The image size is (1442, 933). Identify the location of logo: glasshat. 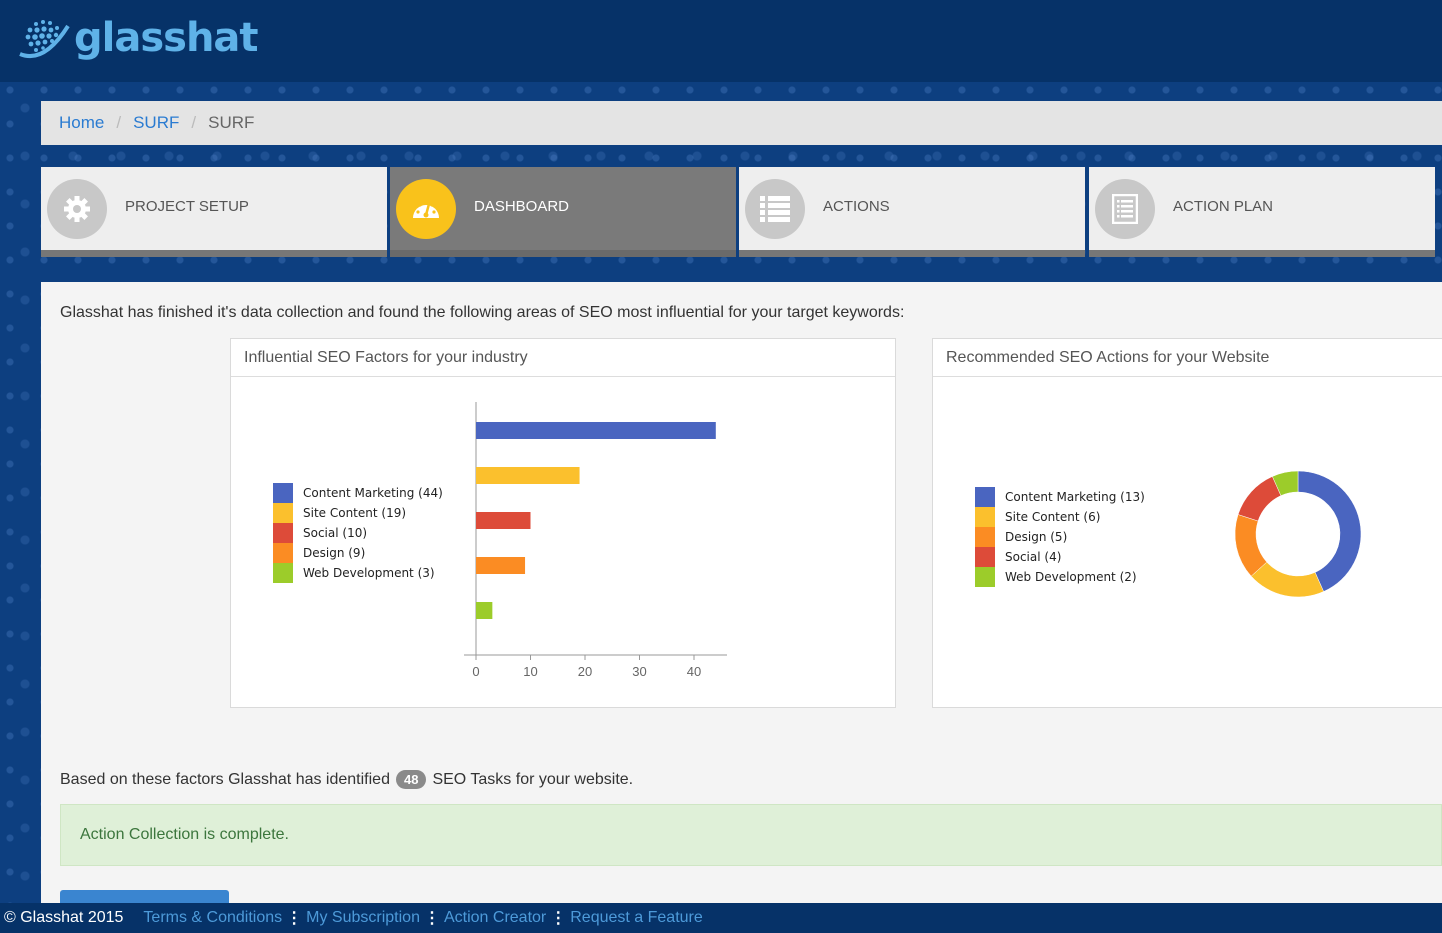
(137, 38).